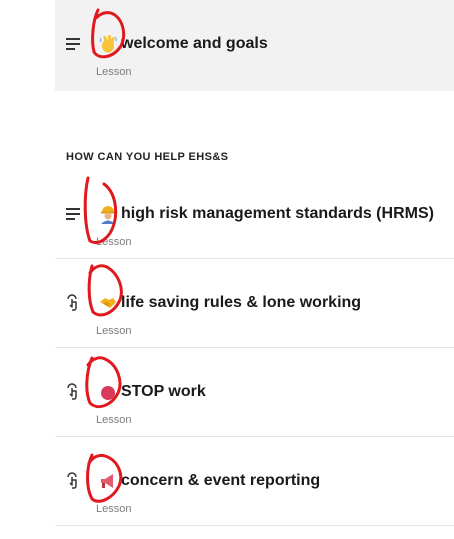 Image resolution: width=454 pixels, height=539 pixels. I want to click on lesson-title: life saving rules & lone working, so click(241, 302).